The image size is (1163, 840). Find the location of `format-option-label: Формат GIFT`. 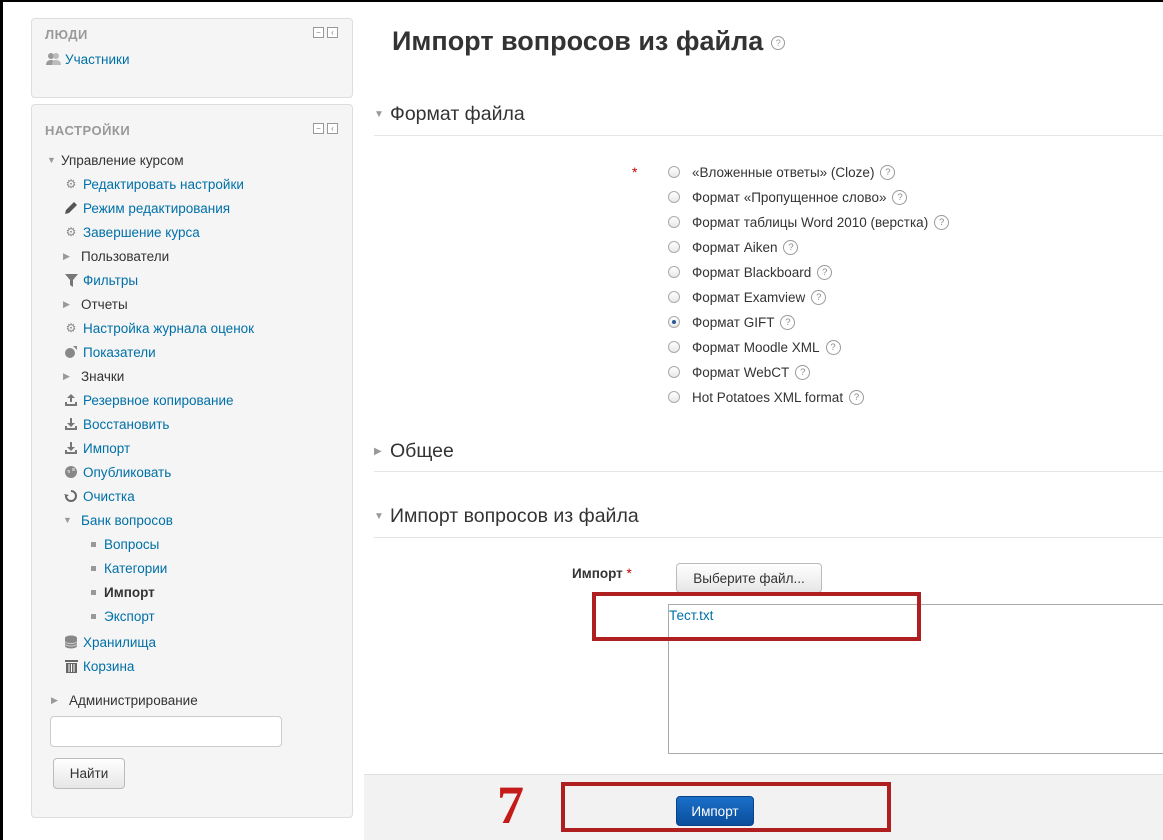

format-option-label: Формат GIFT is located at coordinates (733, 322).